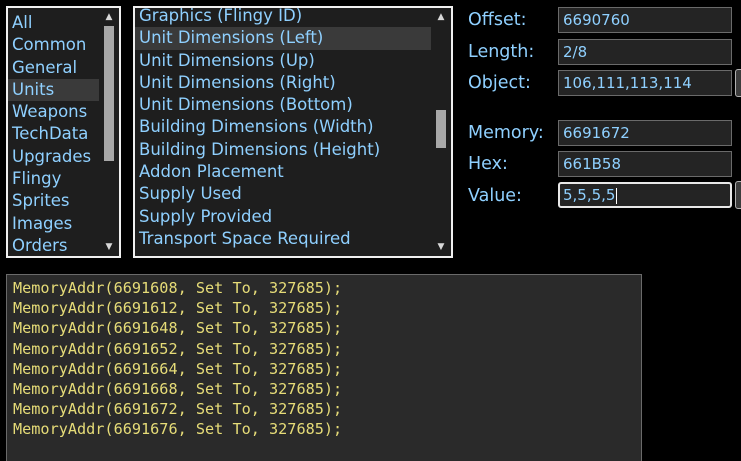 The image size is (741, 461). What do you see at coordinates (283, 217) in the screenshot?
I see `field-item-supply-provided: Supply Provided` at bounding box center [283, 217].